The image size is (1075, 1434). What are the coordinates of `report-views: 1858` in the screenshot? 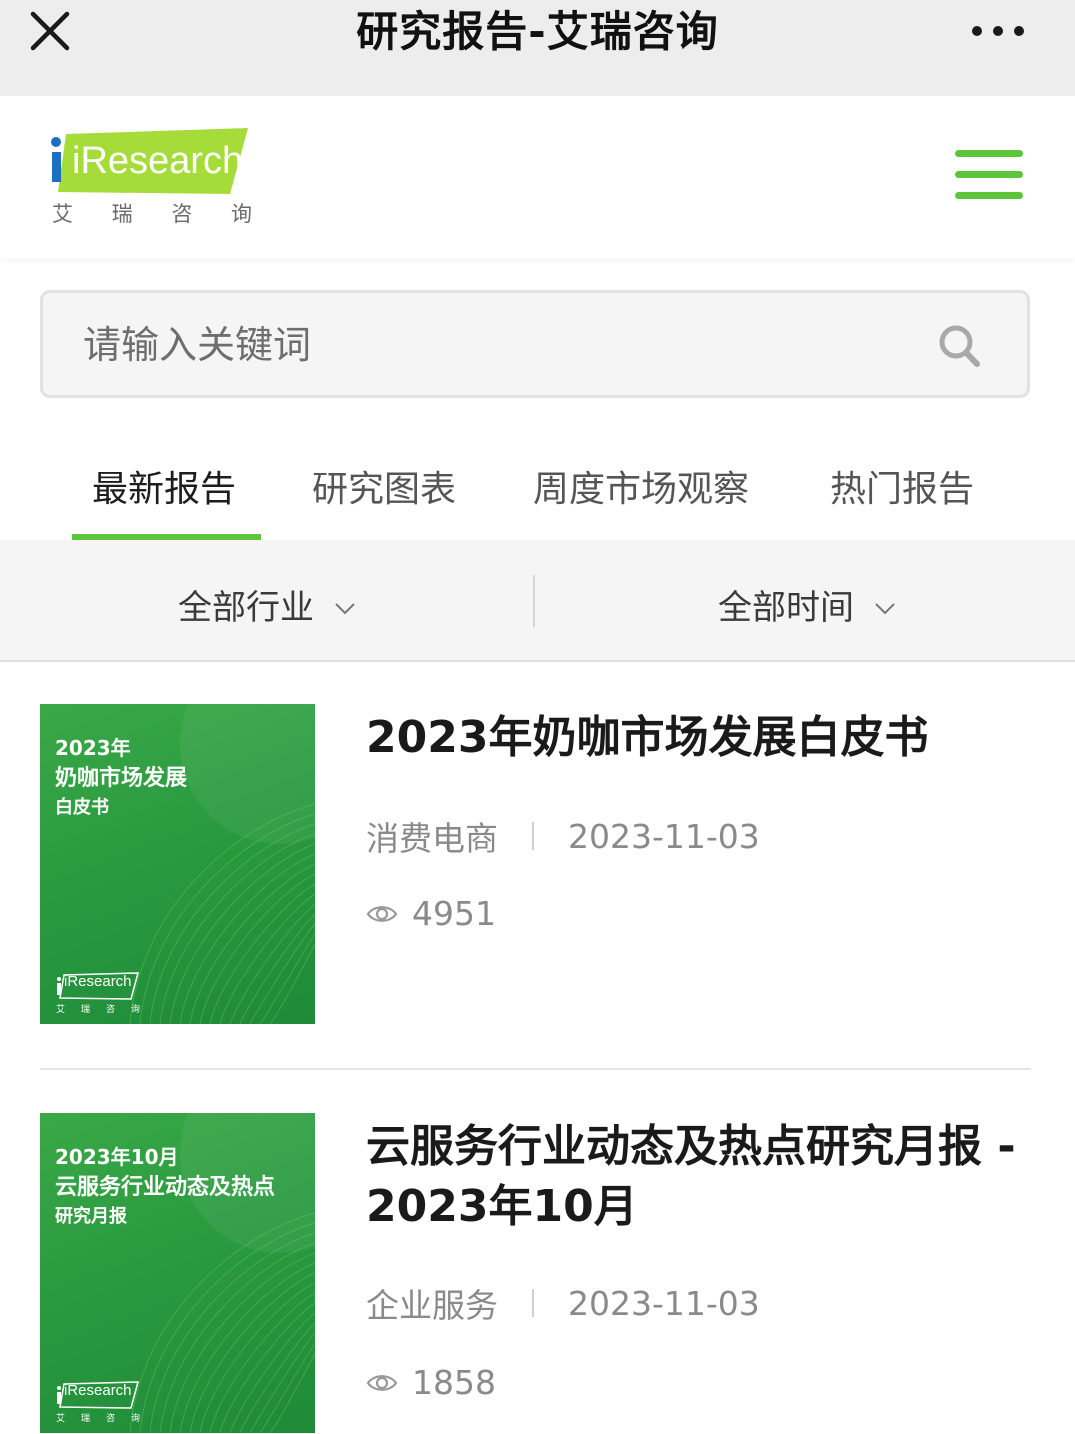 It's located at (431, 1382).